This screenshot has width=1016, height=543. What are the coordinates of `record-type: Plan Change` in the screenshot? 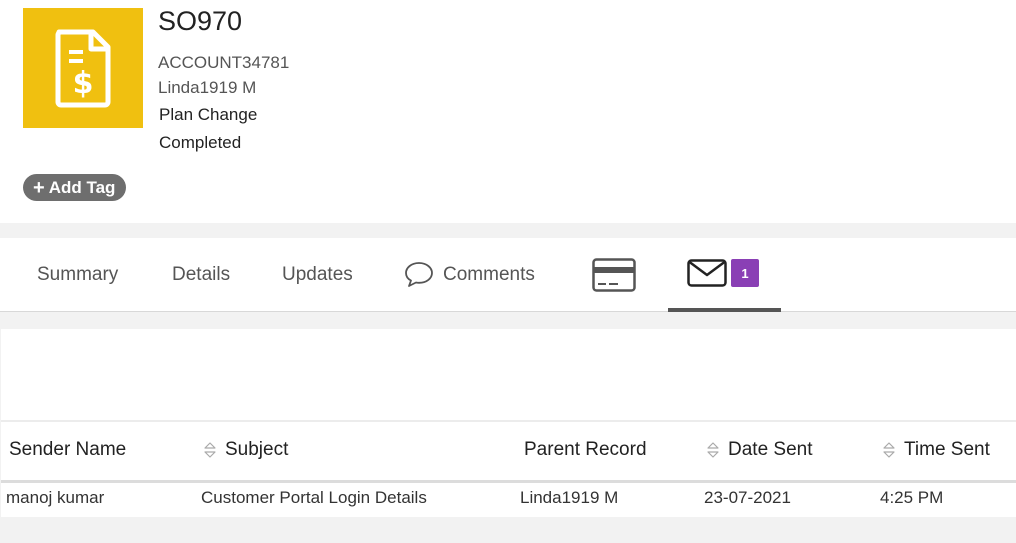 It's located at (208, 114).